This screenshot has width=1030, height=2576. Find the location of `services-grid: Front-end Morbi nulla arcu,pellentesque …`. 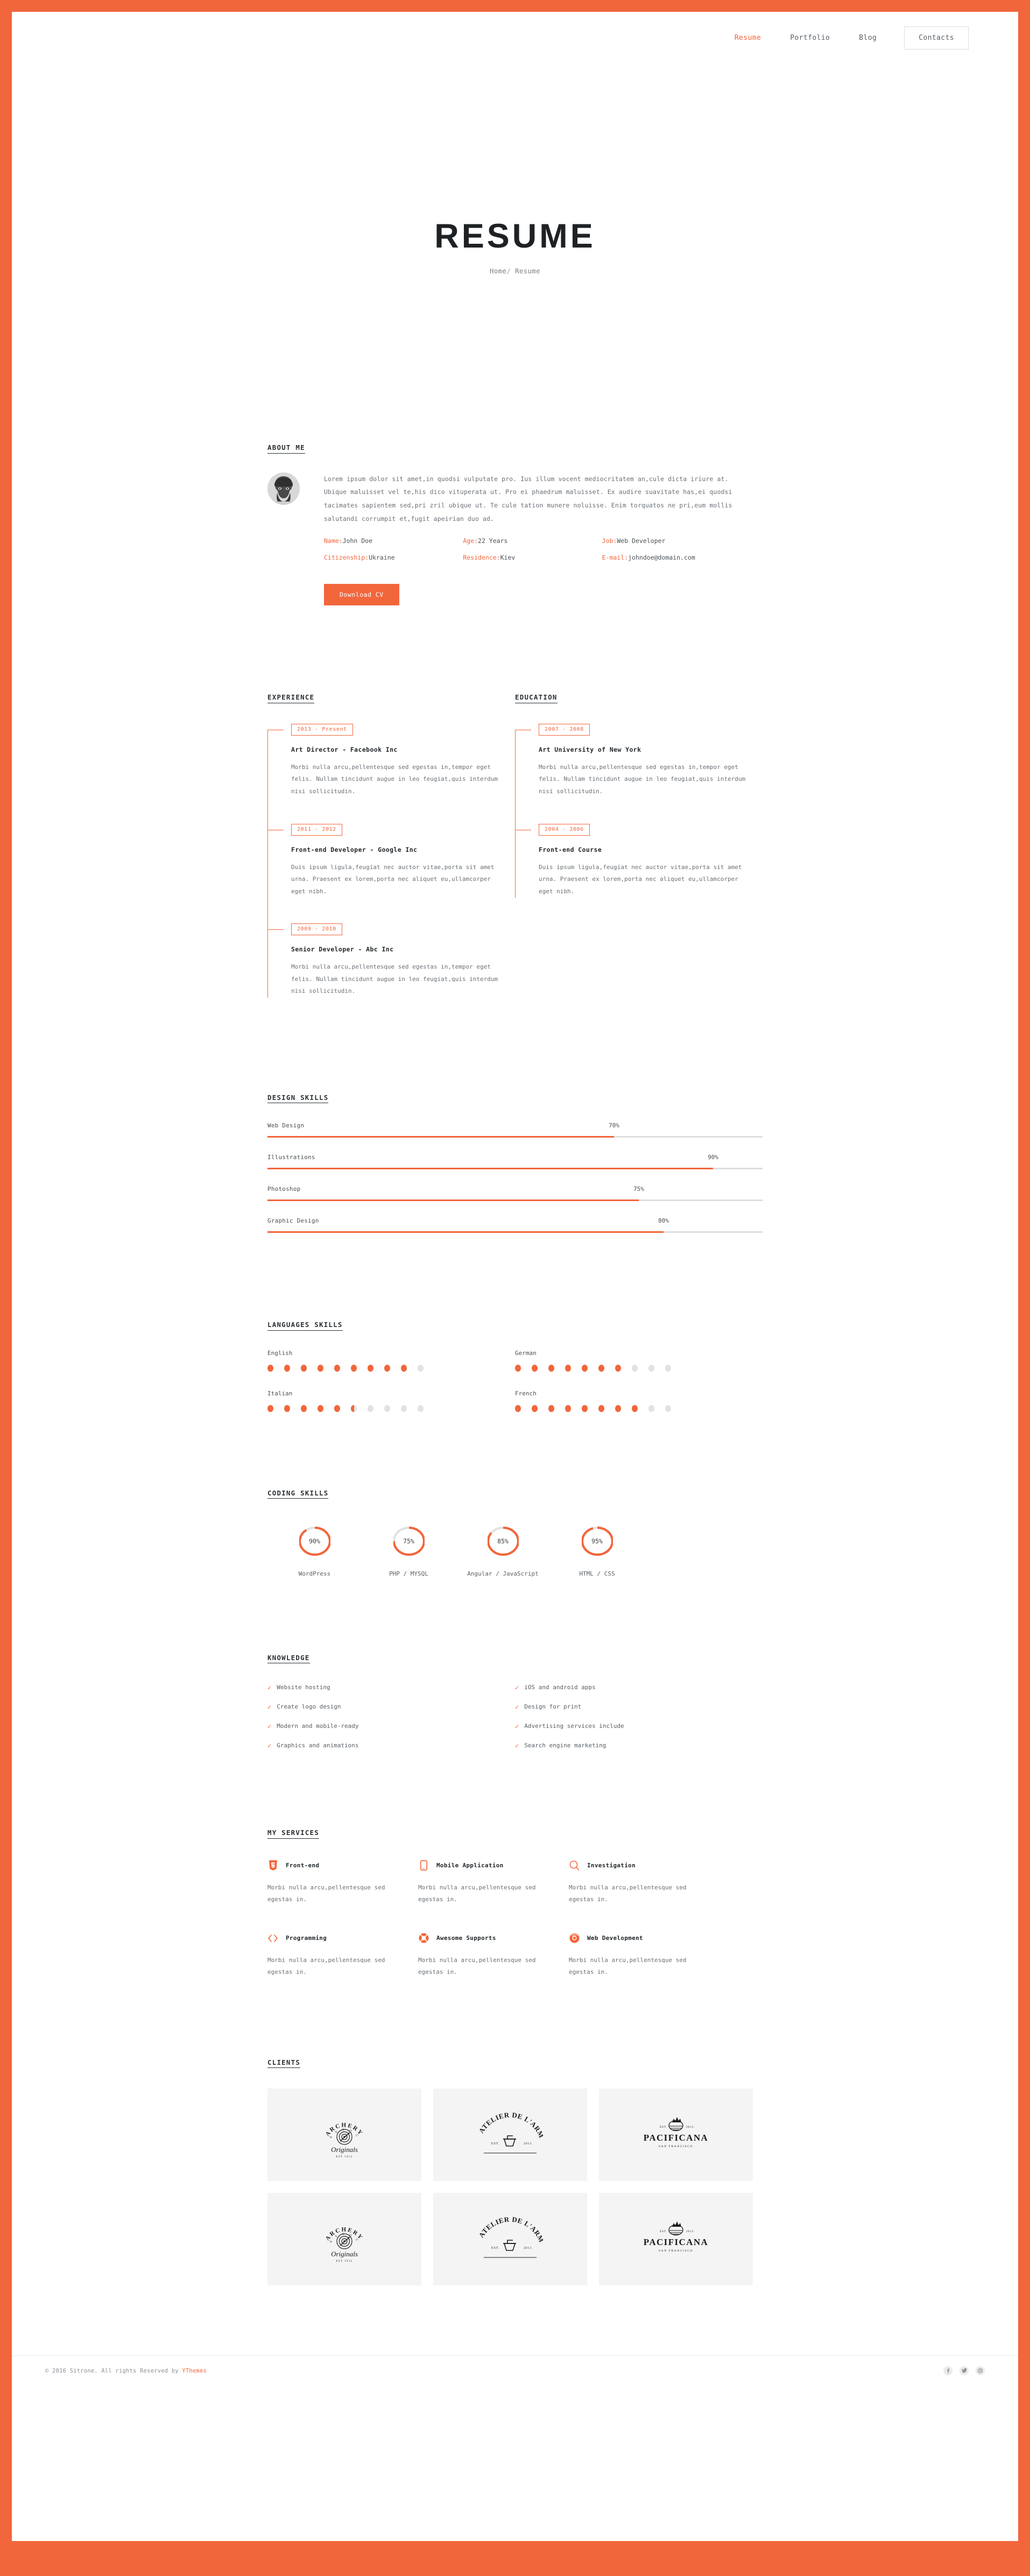

services-grid: Front-end Morbi nulla arcu,pellentesque … is located at coordinates (515, 1919).